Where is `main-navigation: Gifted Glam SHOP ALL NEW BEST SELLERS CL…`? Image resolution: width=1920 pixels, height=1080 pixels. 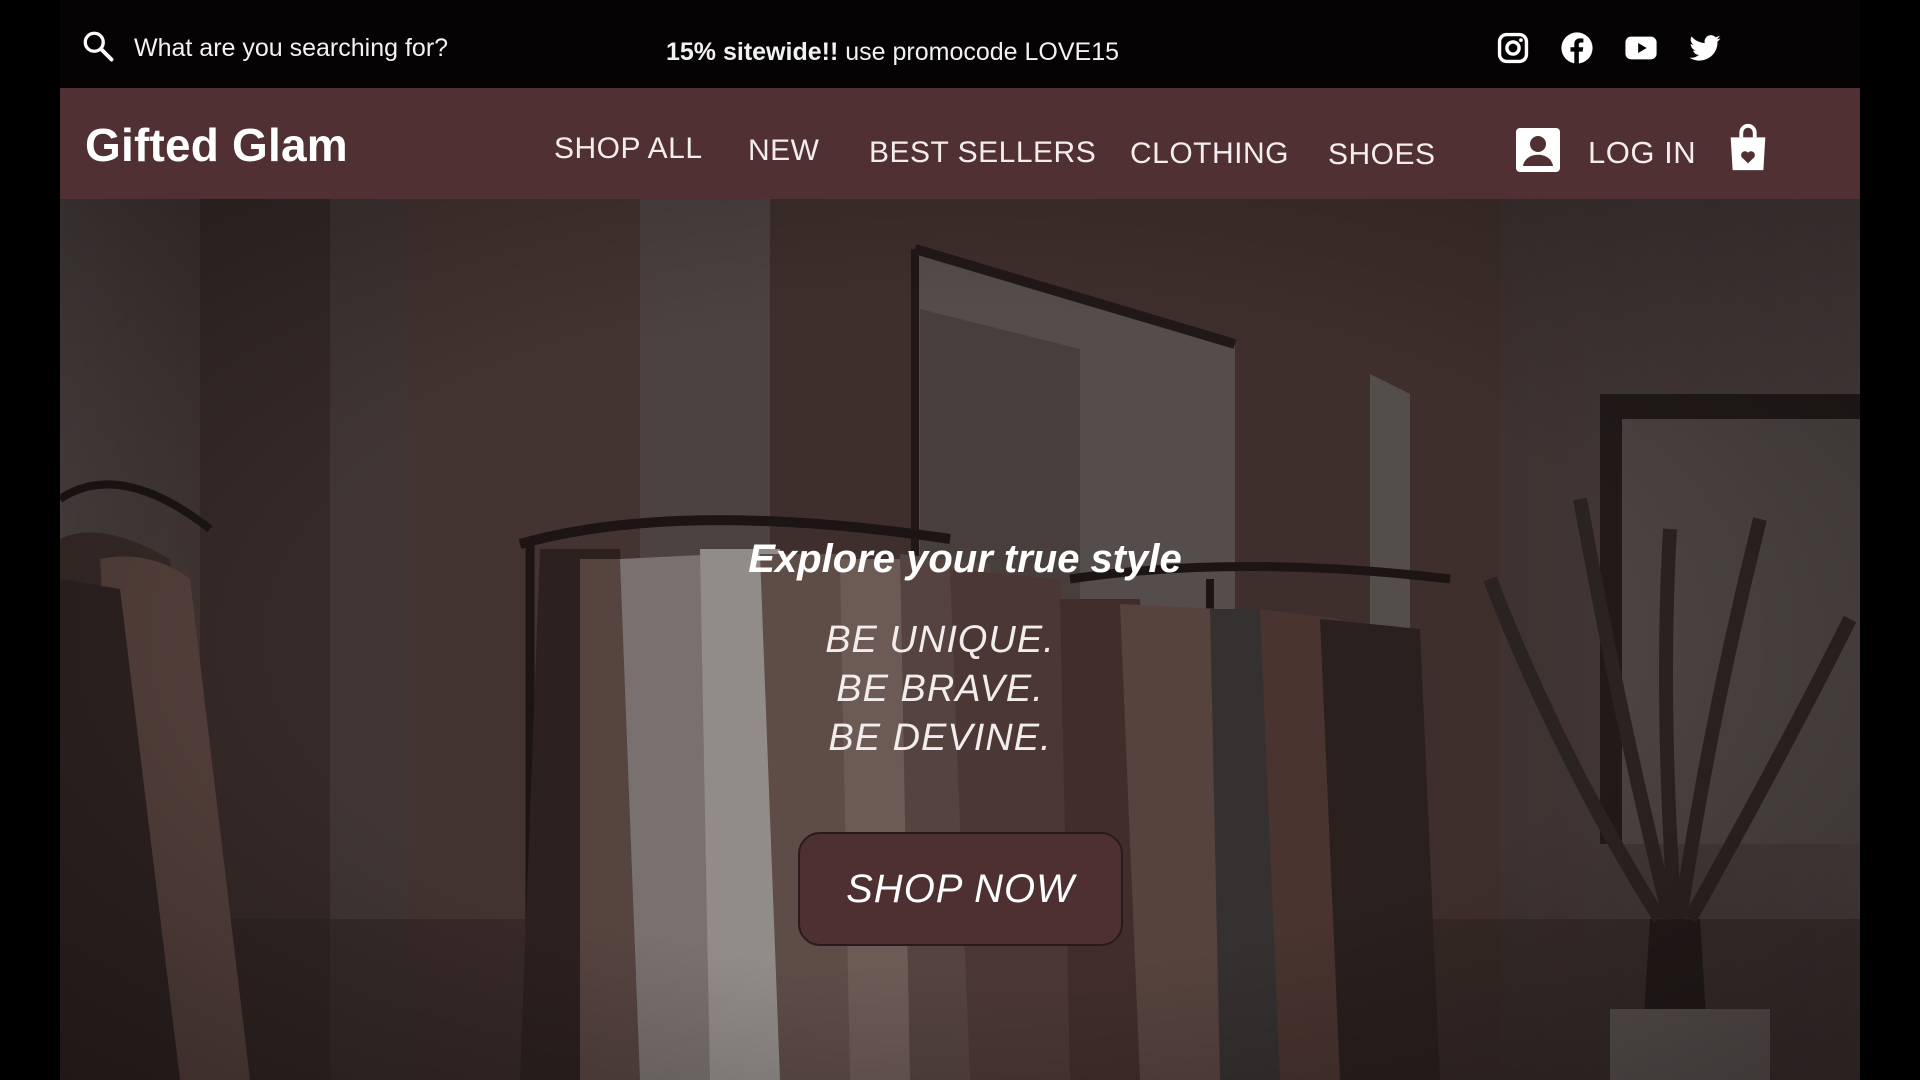
main-navigation: Gifted Glam SHOP ALL NEW BEST SELLERS CL… is located at coordinates (960, 143).